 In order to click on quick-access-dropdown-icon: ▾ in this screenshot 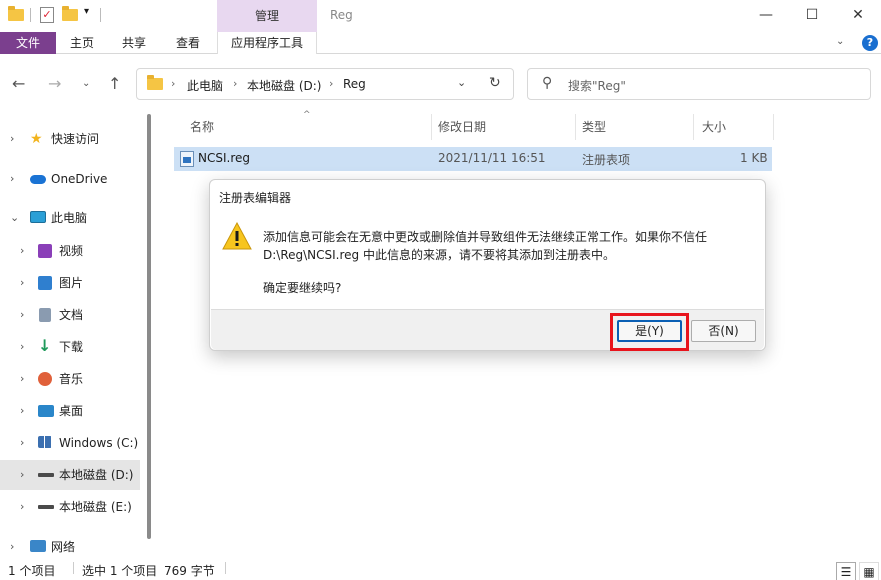, I will do `click(92, 14)`.